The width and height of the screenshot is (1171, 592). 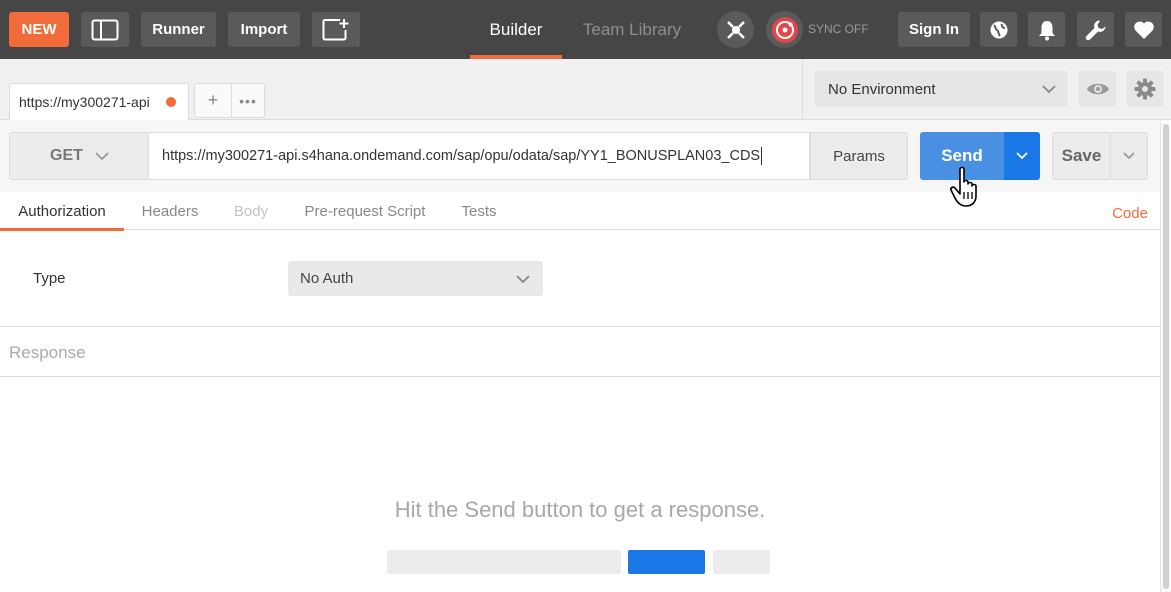 I want to click on notifications-button, so click(x=1046, y=29).